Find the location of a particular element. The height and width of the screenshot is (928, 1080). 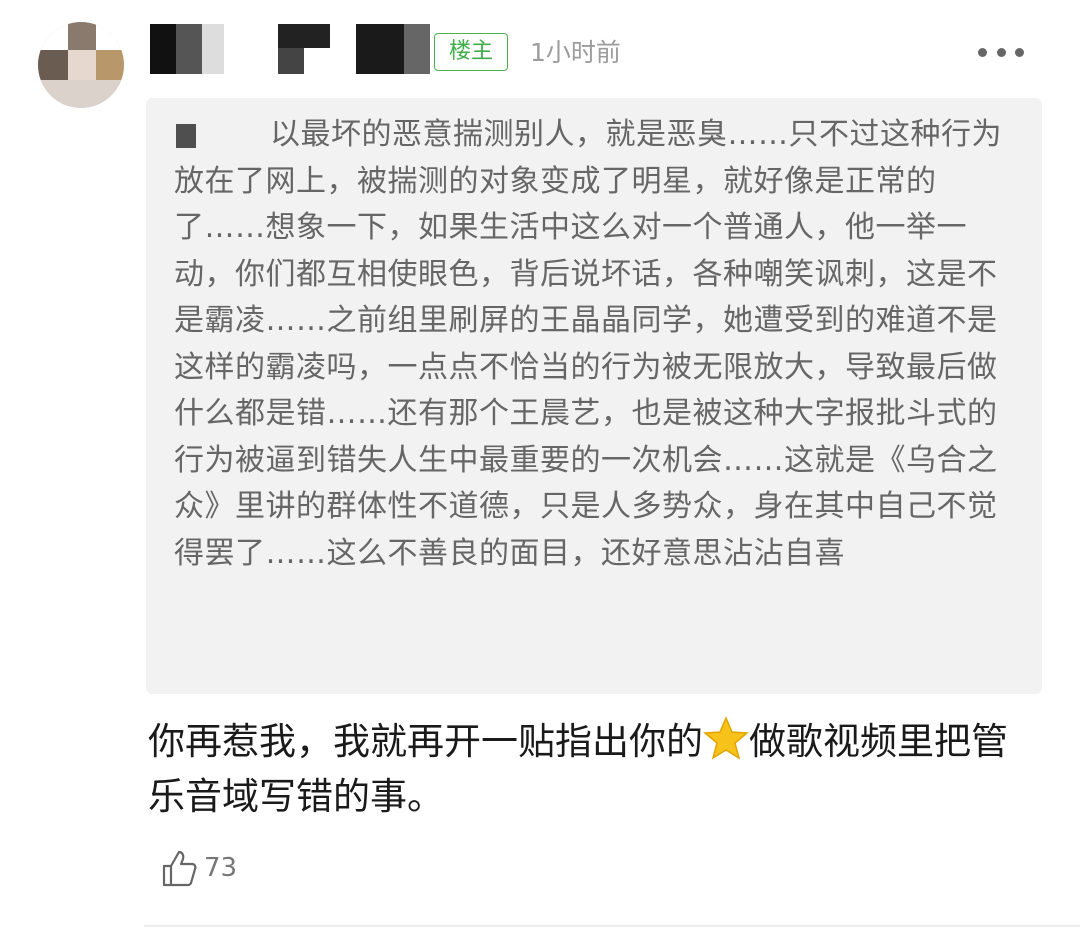

thumbs-up-icon is located at coordinates (179, 868).